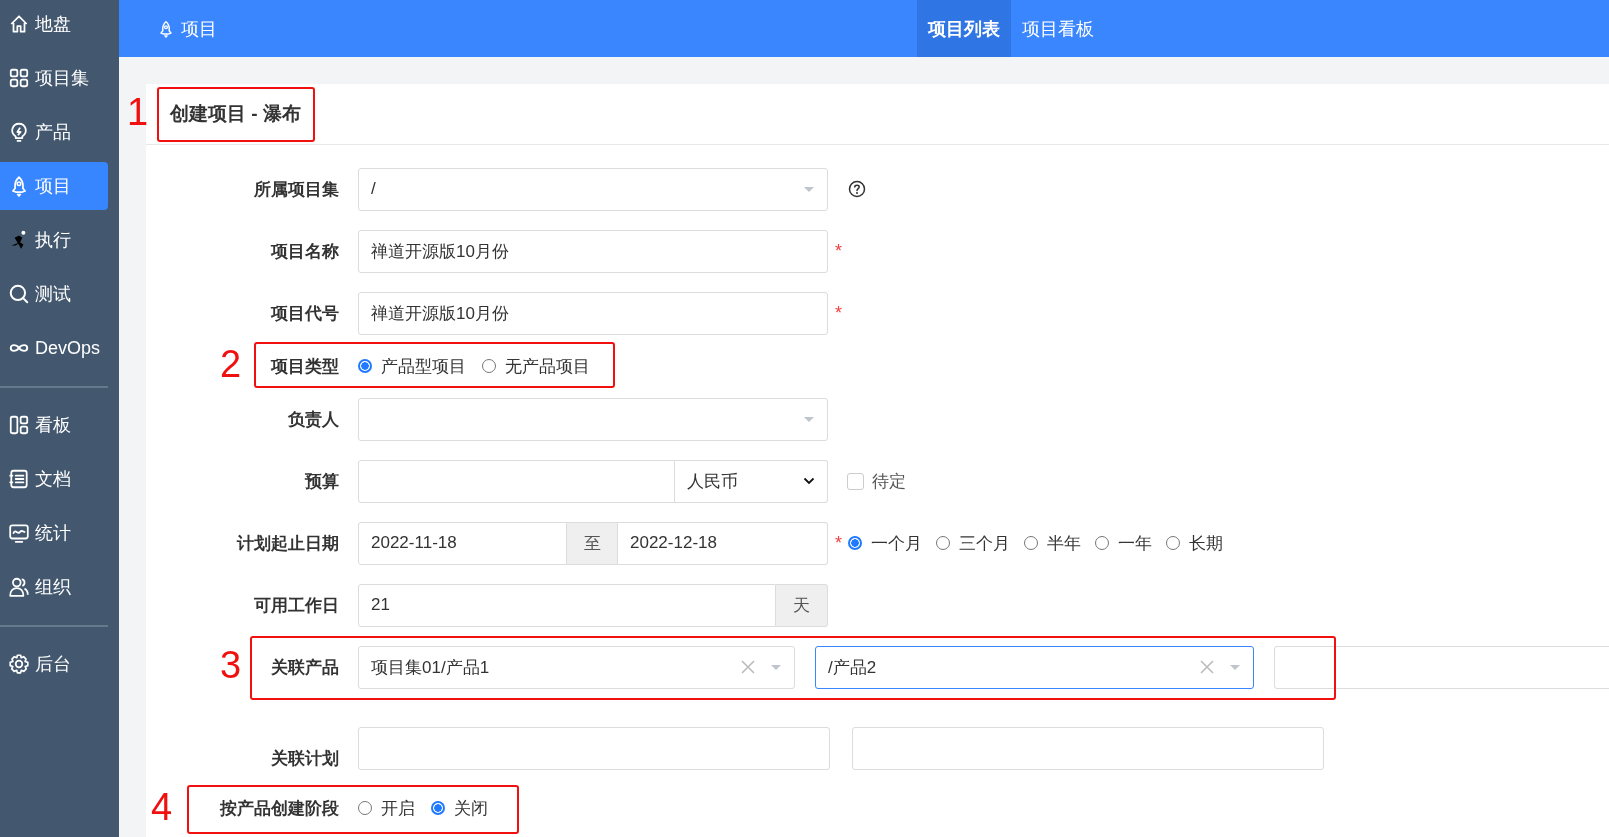 The height and width of the screenshot is (837, 1609). Describe the element at coordinates (412, 366) in the screenshot. I see `radio-option: 产品型项目` at that location.